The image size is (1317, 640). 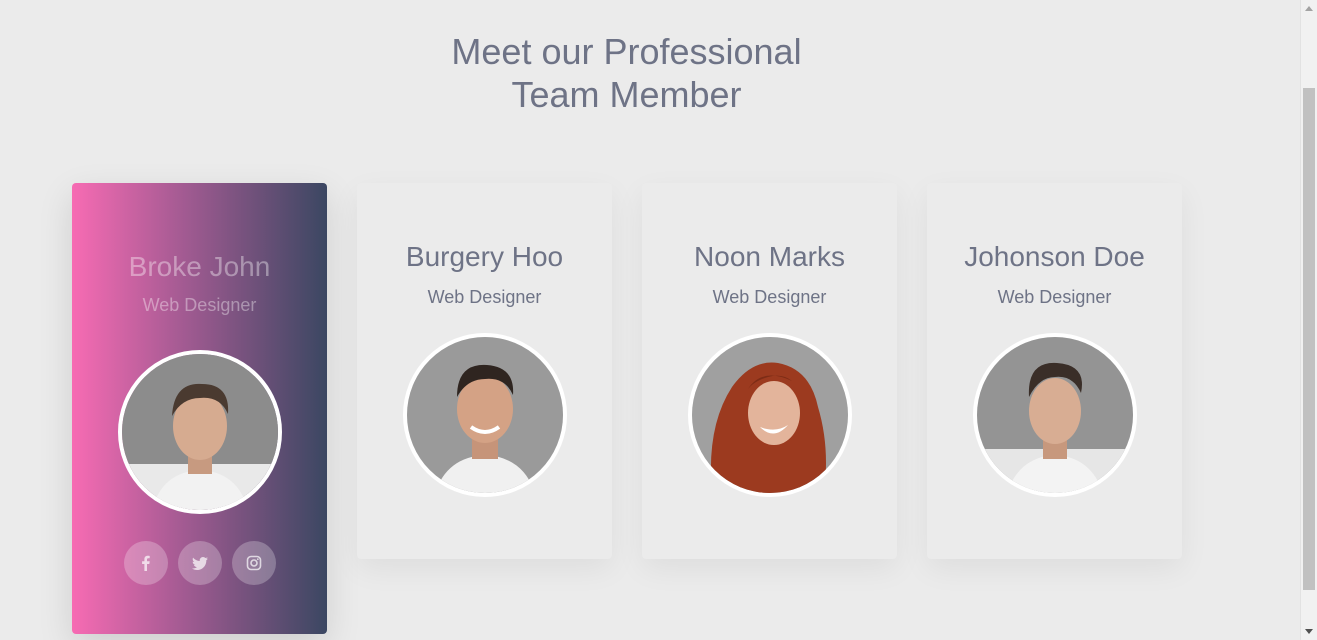 I want to click on twitter-icon, so click(x=199, y=563).